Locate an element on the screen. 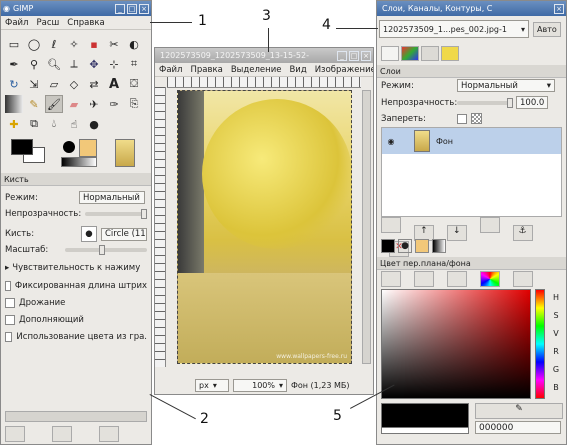  save-options-button is located at coordinates (15, 434).